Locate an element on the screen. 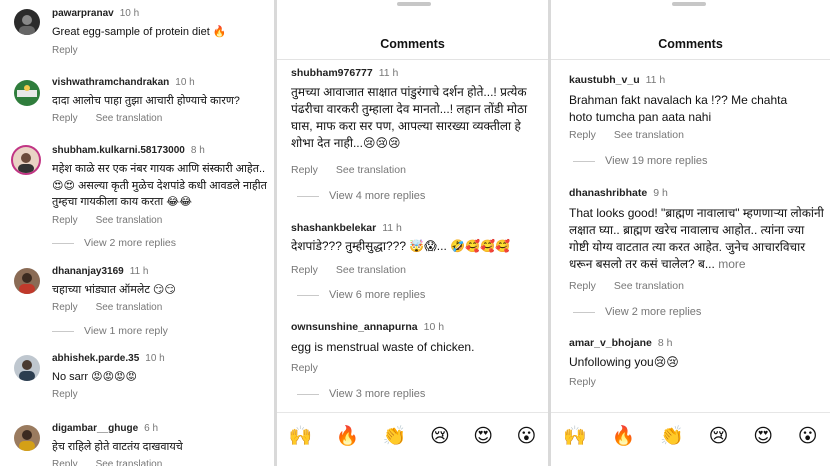  comment-text: हेच राहिले होते वाटतंय दाखवायचे is located at coordinates (117, 447).